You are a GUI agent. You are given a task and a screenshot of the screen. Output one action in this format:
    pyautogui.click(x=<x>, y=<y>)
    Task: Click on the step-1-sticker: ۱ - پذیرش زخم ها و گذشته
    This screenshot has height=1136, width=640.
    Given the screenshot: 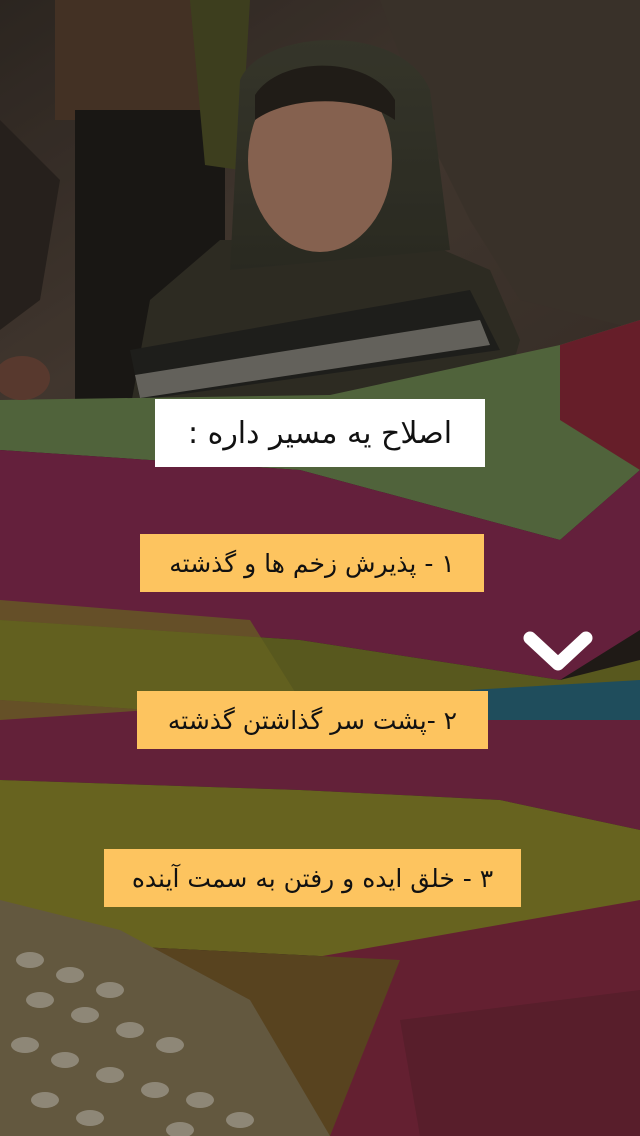 What is the action you would take?
    pyautogui.click(x=312, y=563)
    